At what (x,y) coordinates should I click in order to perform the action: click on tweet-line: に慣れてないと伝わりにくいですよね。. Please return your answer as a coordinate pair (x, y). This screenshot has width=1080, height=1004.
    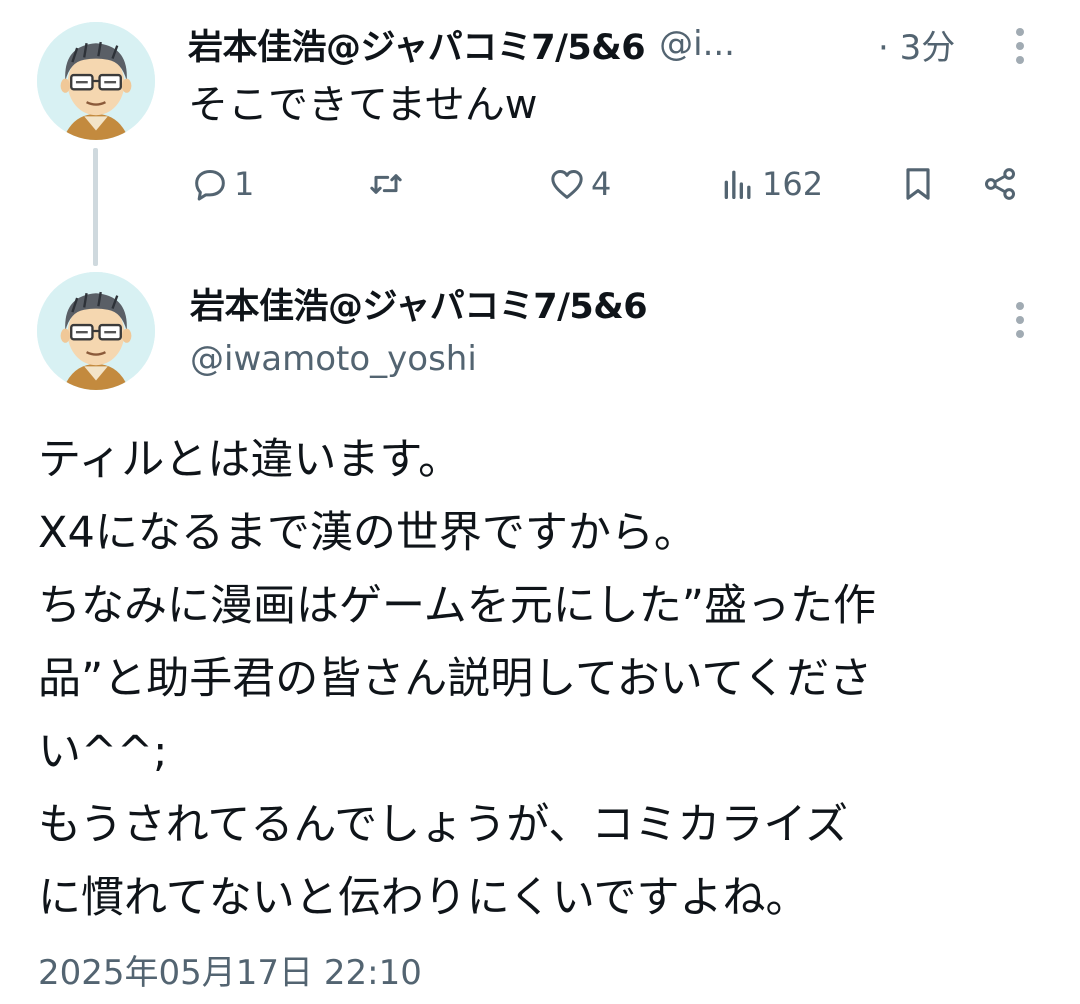
    Looking at the image, I should click on (423, 898).